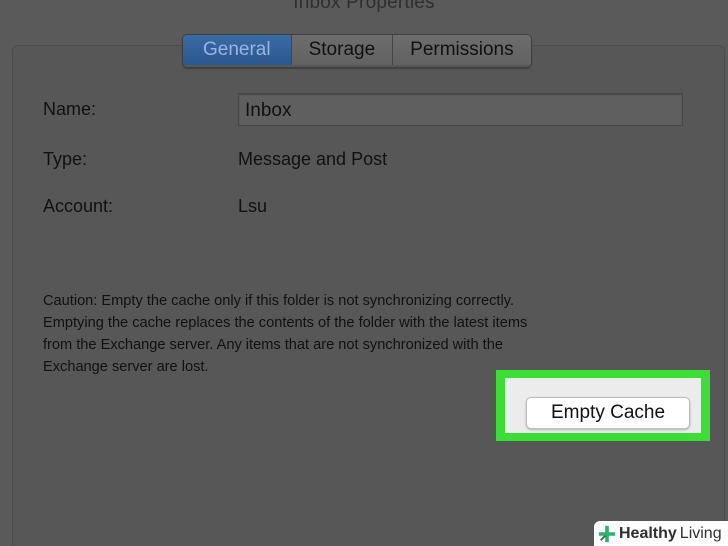 The width and height of the screenshot is (728, 546). Describe the element at coordinates (253, 206) in the screenshot. I see `account-value: Lsu` at that location.